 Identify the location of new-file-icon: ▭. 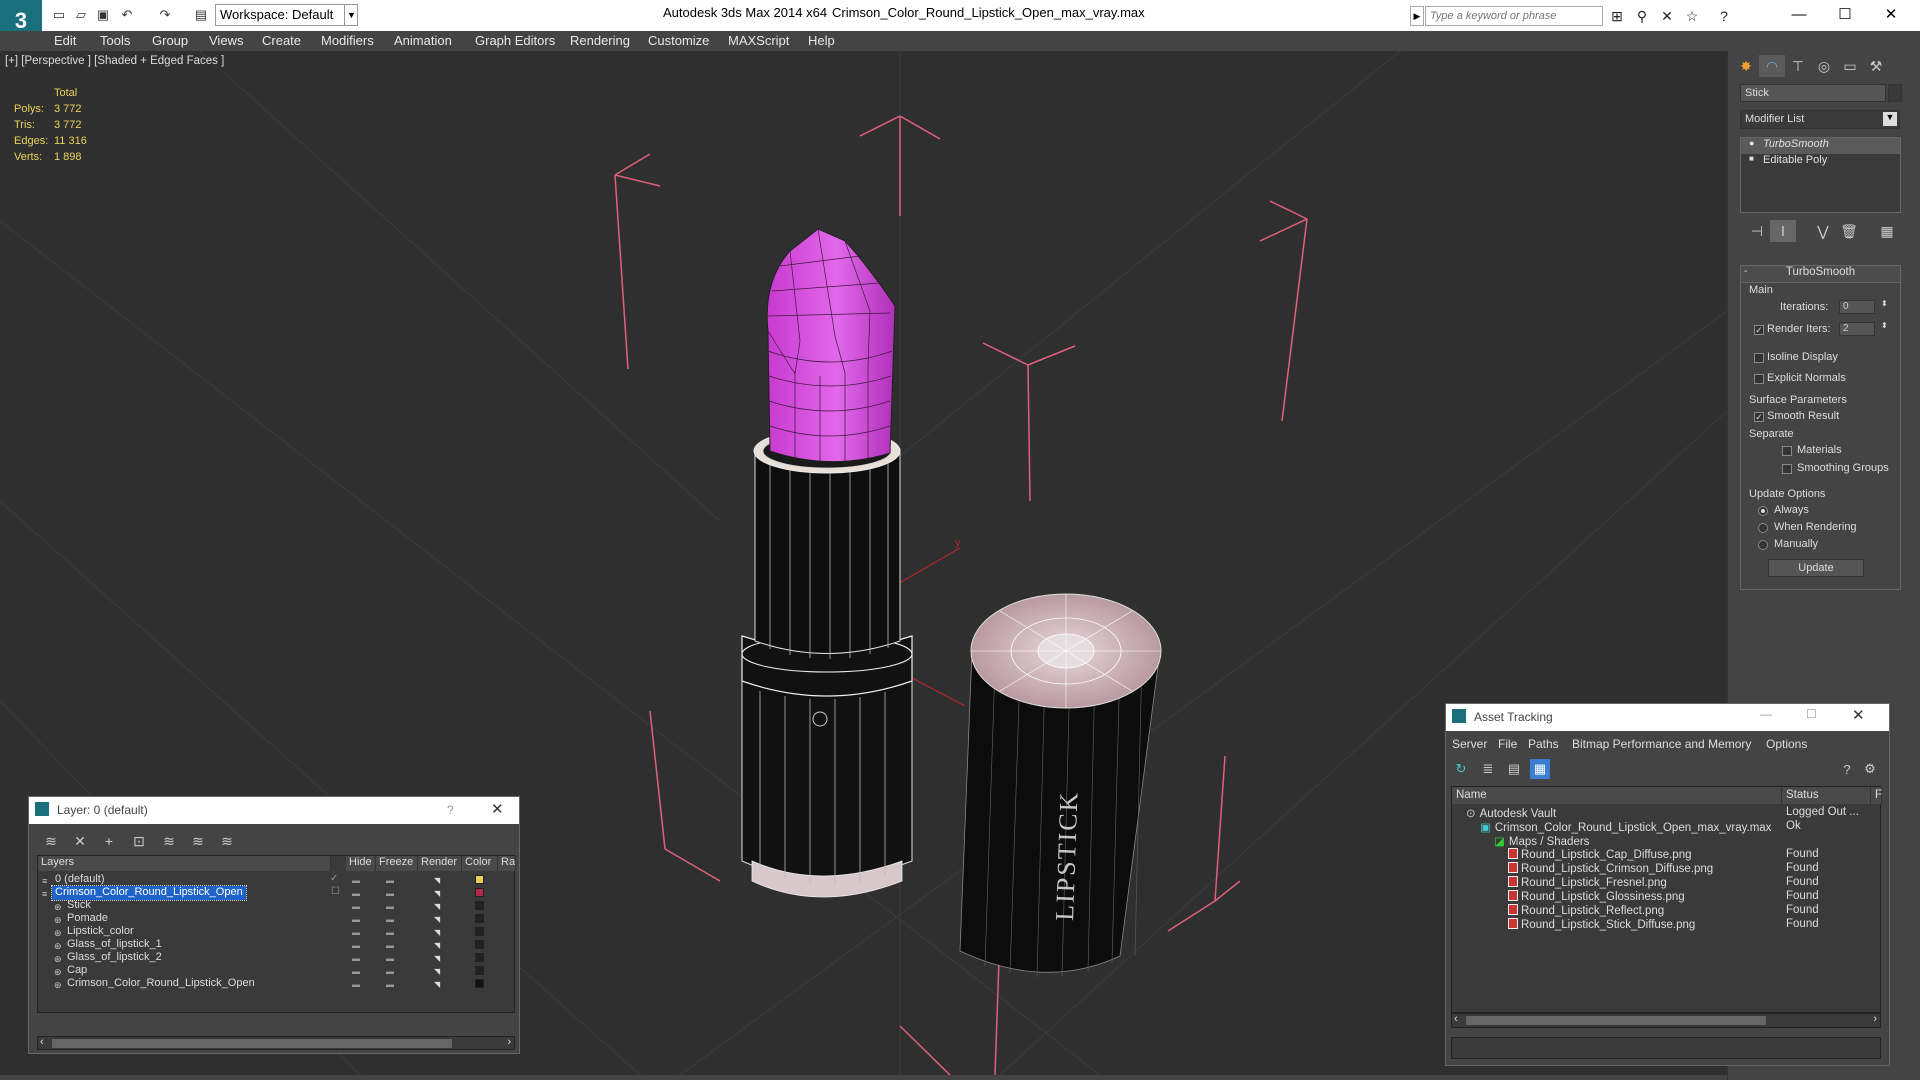
(59, 15).